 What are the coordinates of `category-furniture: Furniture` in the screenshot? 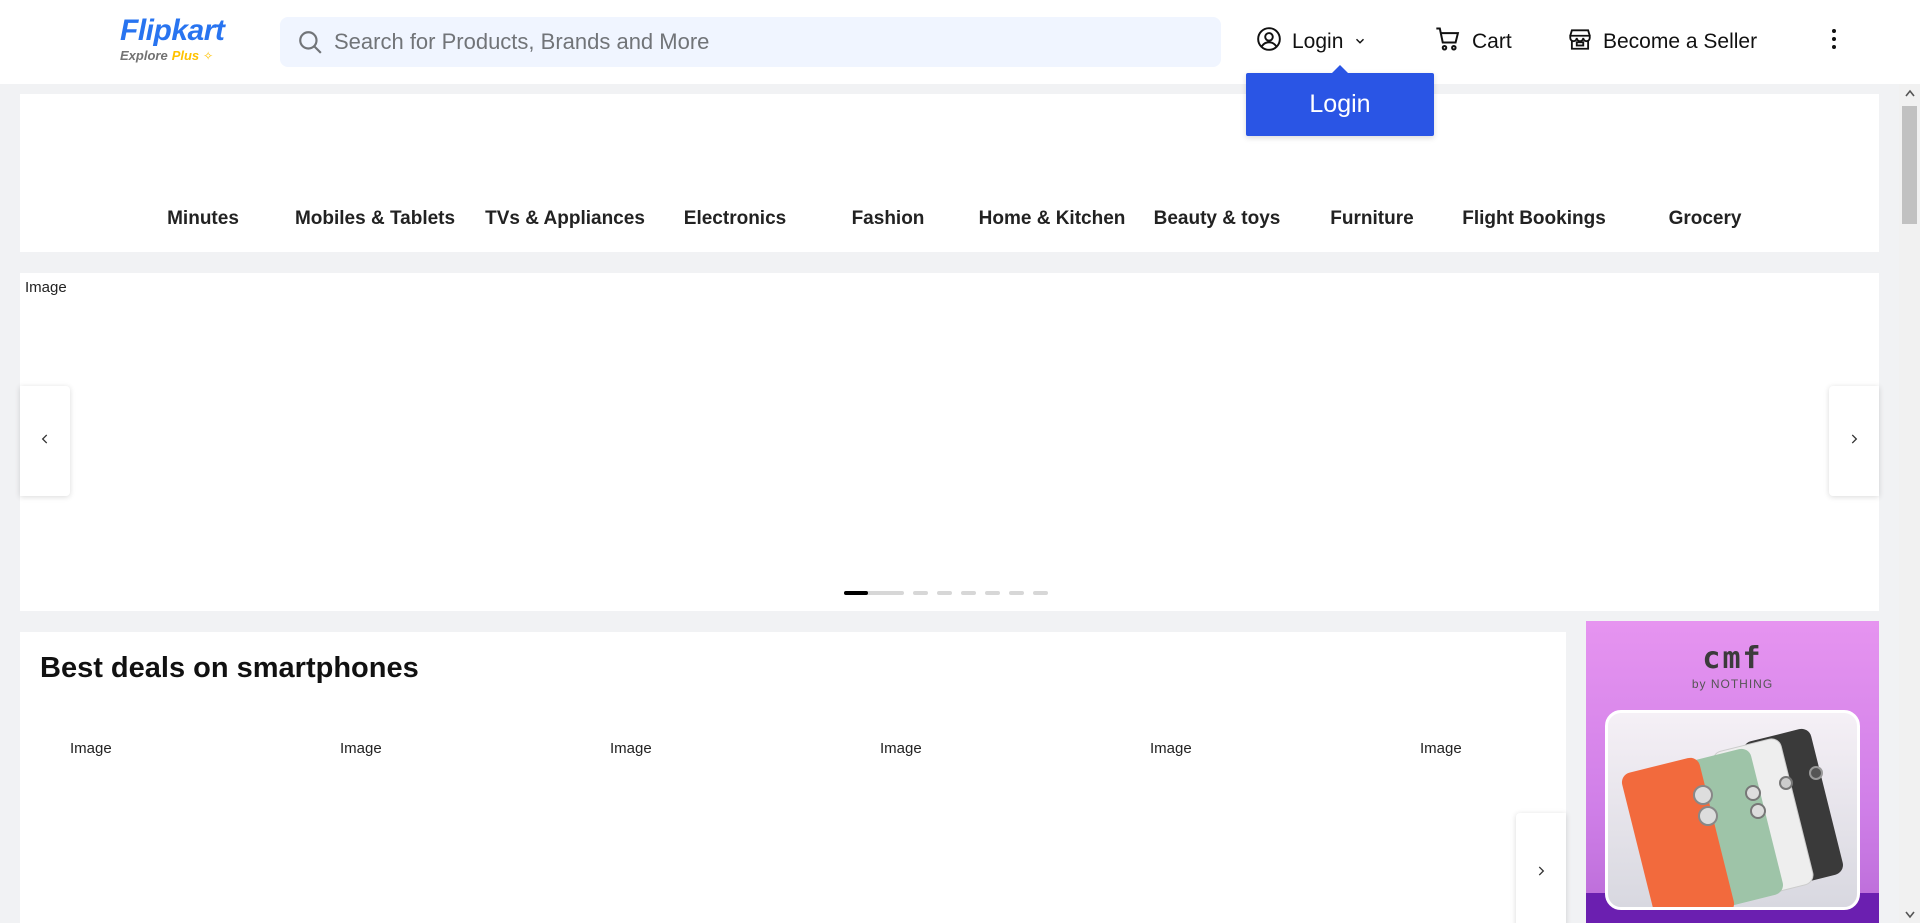 It's located at (1371, 219).